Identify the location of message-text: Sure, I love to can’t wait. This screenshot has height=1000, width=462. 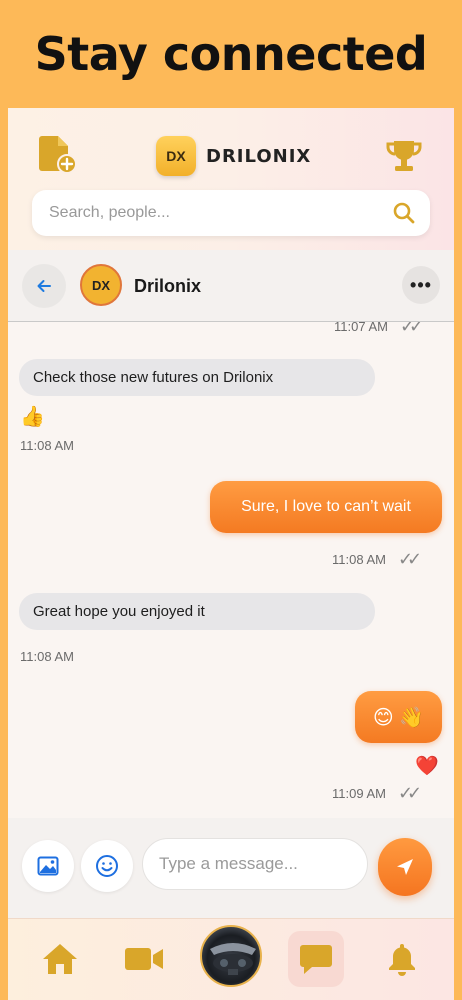
(326, 506).